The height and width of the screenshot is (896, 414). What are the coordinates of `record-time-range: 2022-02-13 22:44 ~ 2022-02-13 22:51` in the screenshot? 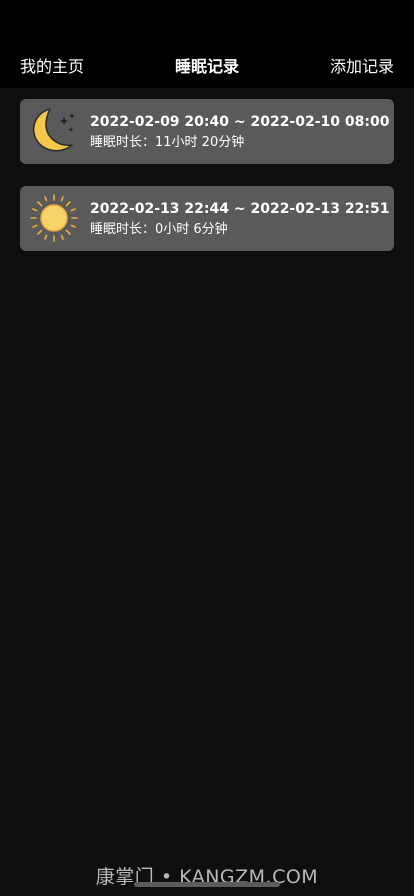 It's located at (240, 209).